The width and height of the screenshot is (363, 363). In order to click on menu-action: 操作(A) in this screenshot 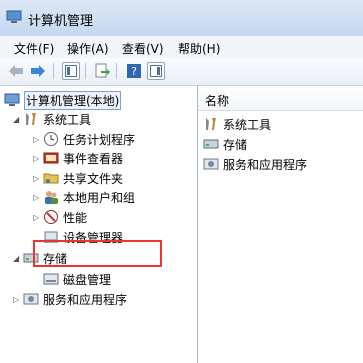, I will do `click(88, 48)`.